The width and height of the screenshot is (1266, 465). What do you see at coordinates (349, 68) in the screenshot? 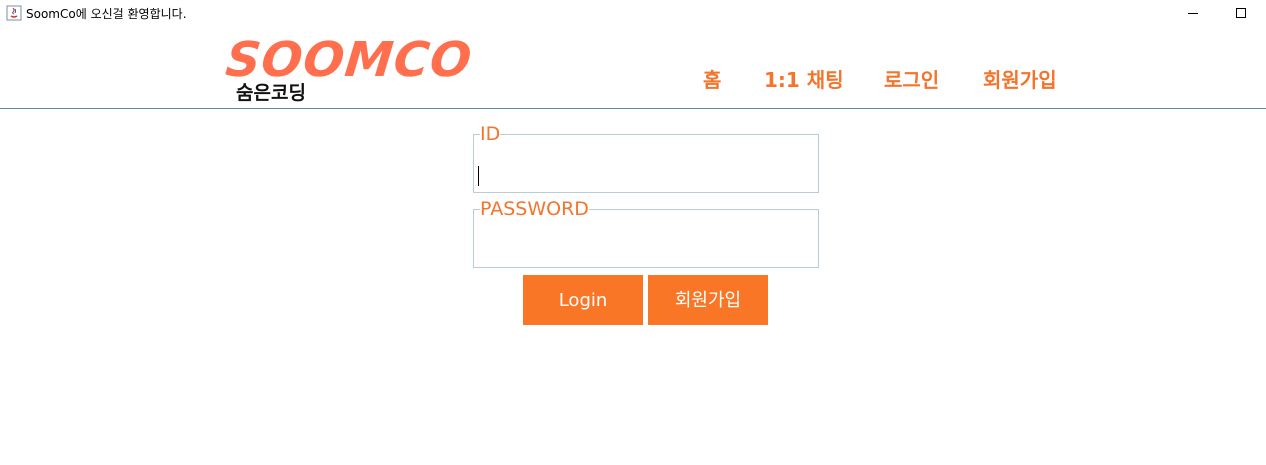
I see `soomco-logo: SOOMCO 숨은코딩` at bounding box center [349, 68].